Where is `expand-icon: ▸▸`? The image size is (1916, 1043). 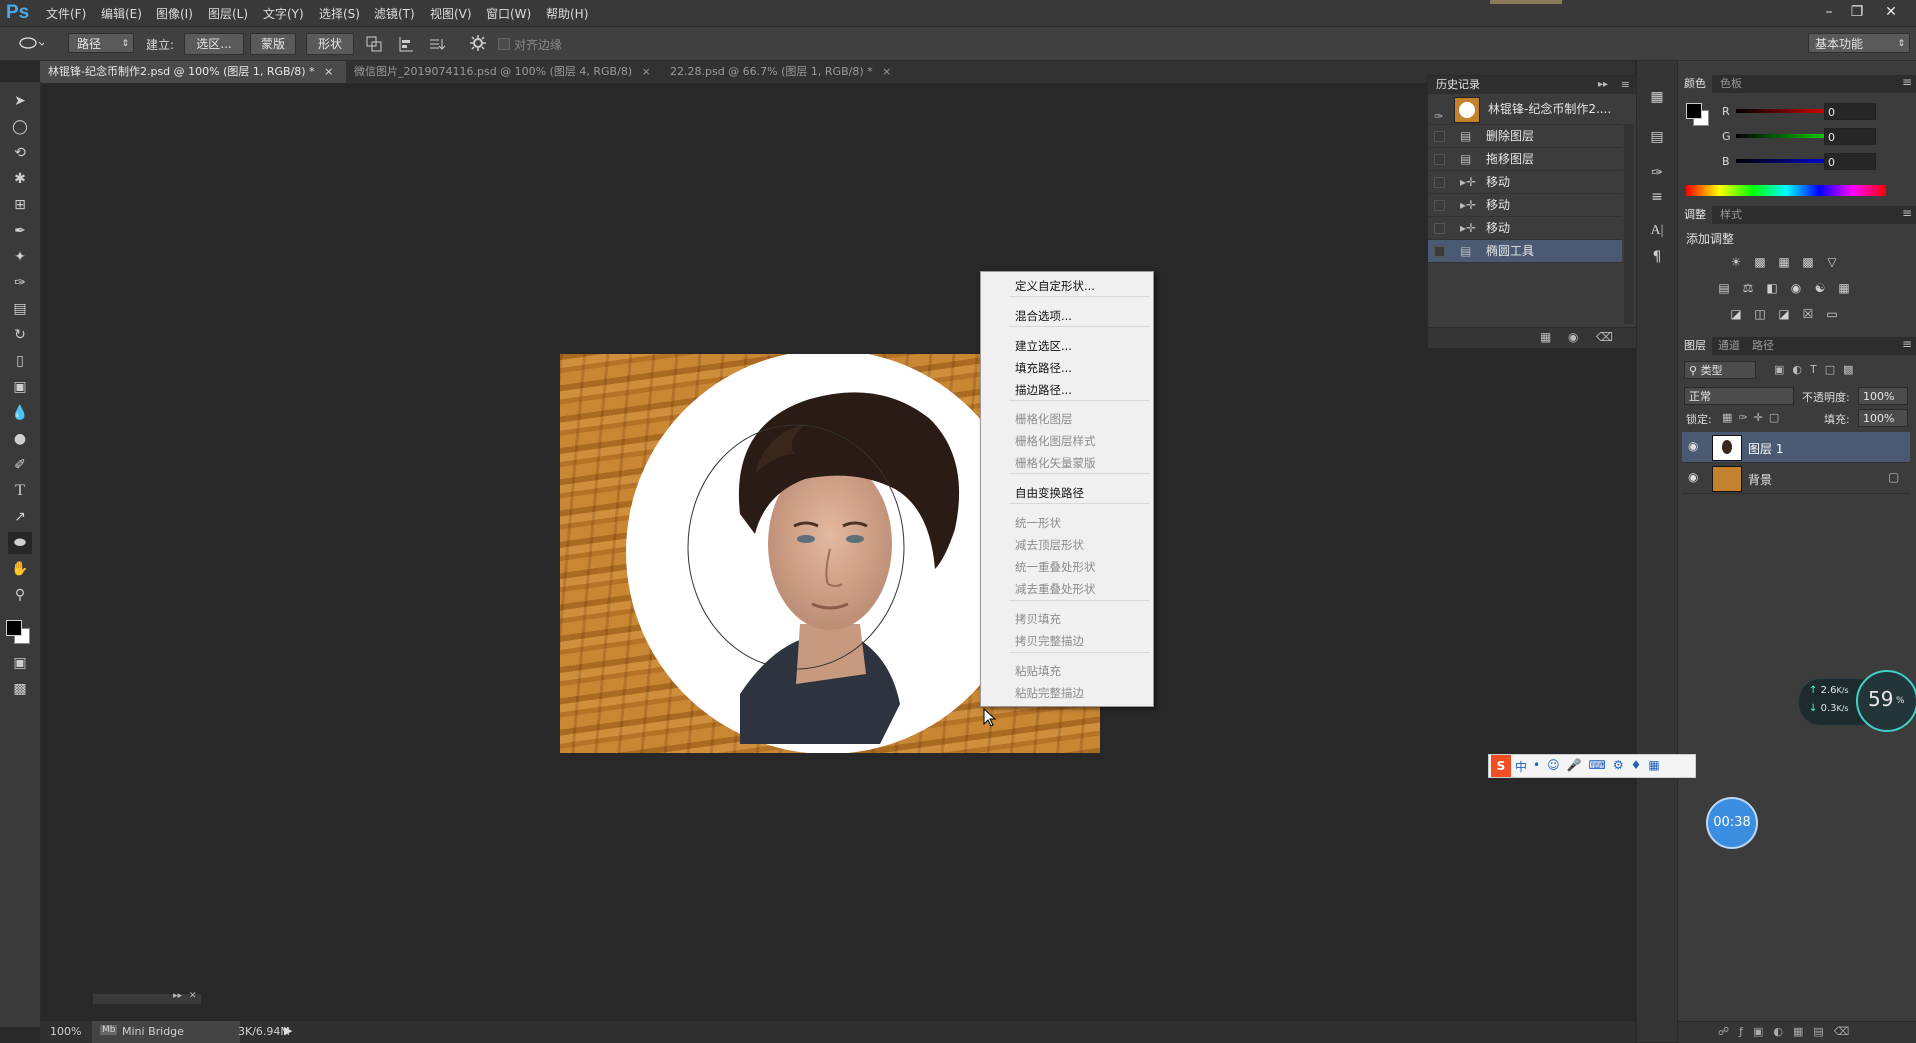 expand-icon: ▸▸ is located at coordinates (177, 996).